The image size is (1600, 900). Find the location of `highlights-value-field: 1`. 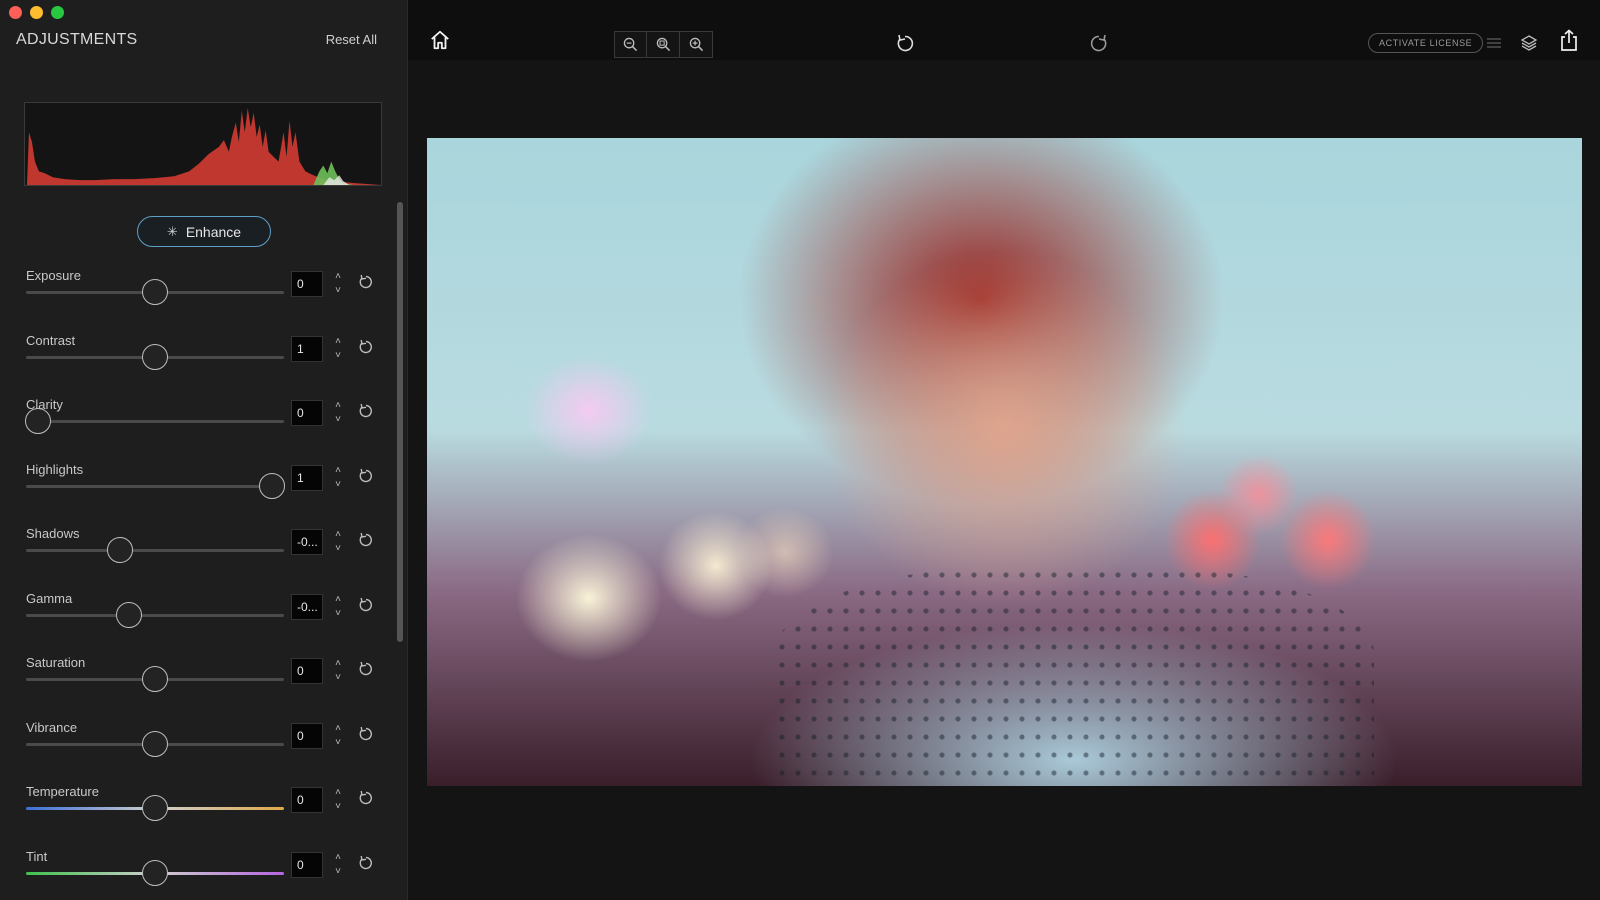

highlights-value-field: 1 is located at coordinates (307, 477).